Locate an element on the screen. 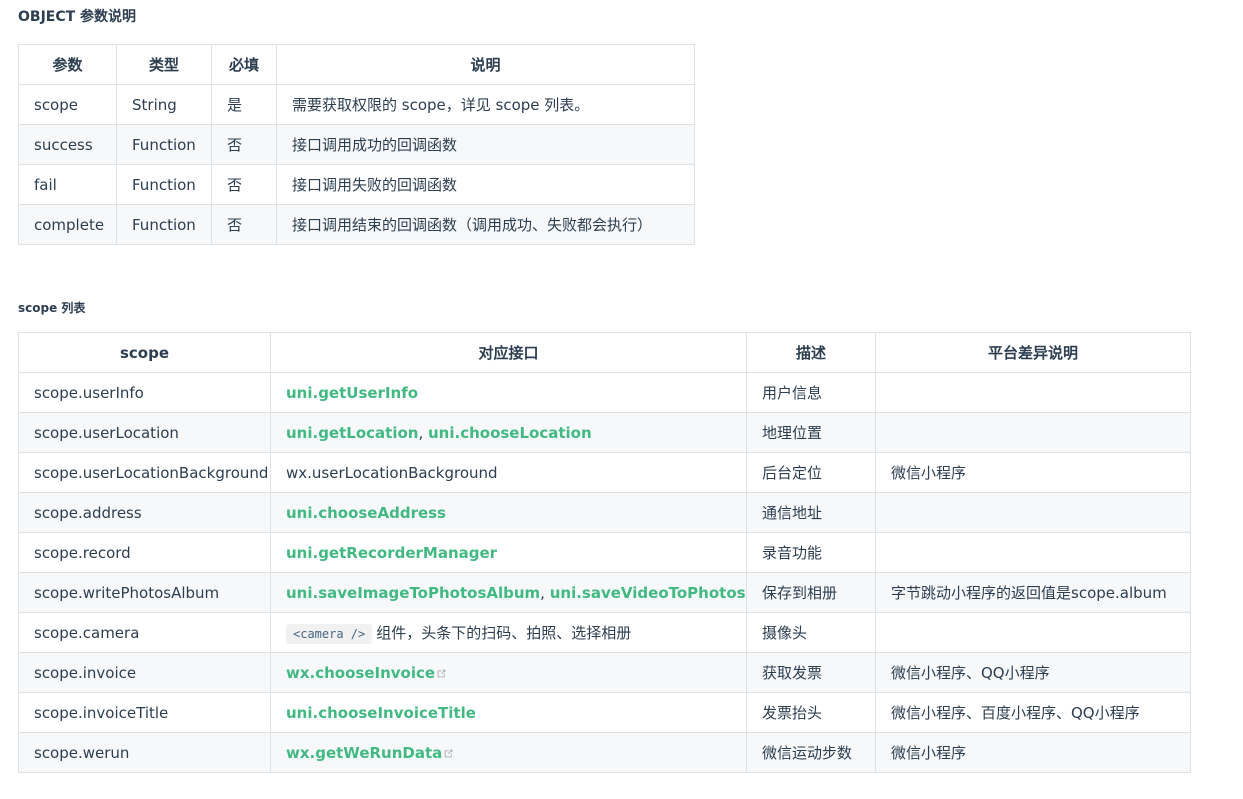  scope-description: 微信运动步数 is located at coordinates (811, 752).